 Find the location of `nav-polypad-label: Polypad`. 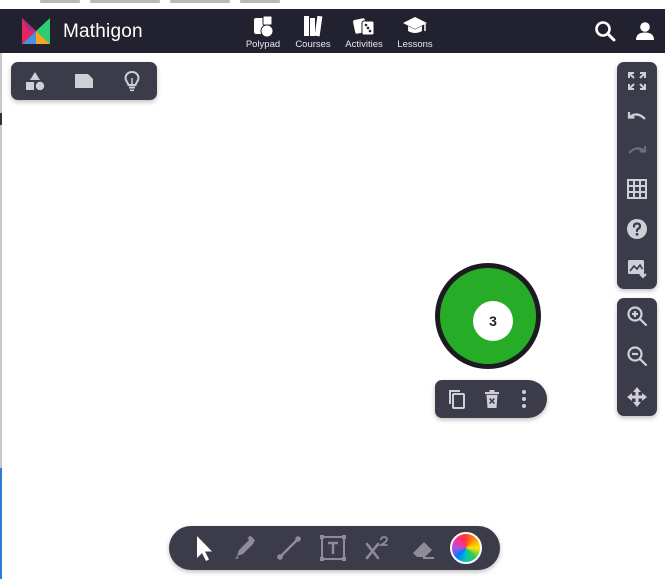

nav-polypad-label: Polypad is located at coordinates (263, 44).